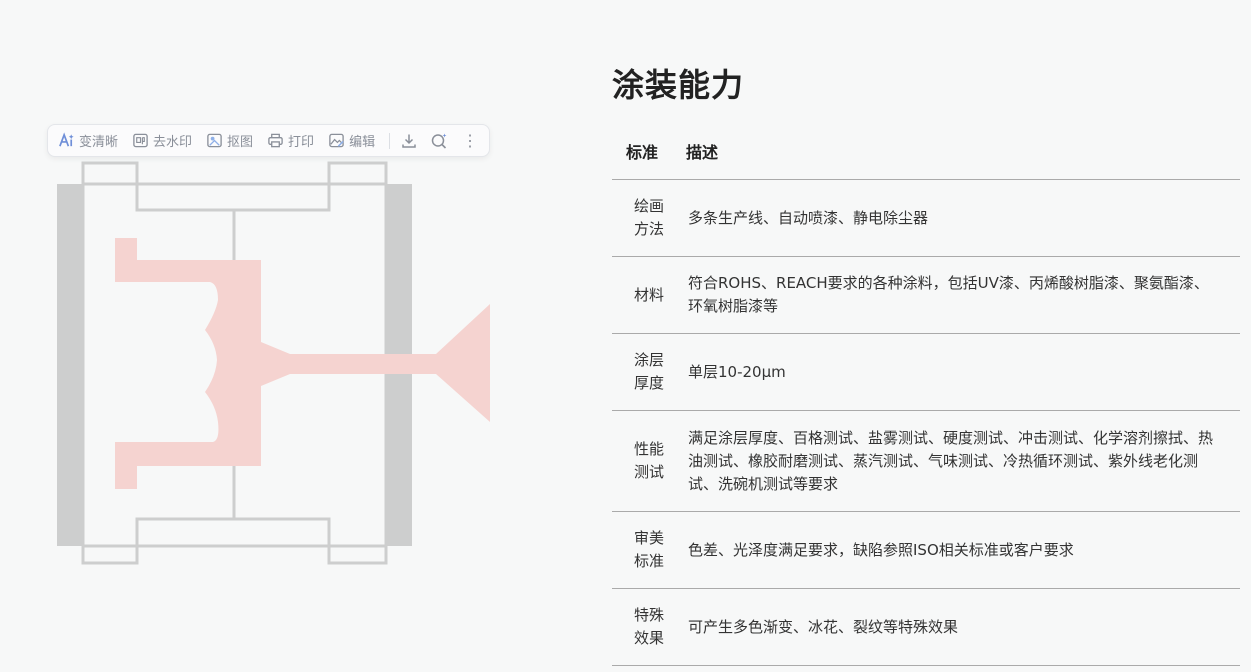 The image size is (1251, 672). What do you see at coordinates (390, 140) in the screenshot?
I see `toolbar-divider` at bounding box center [390, 140].